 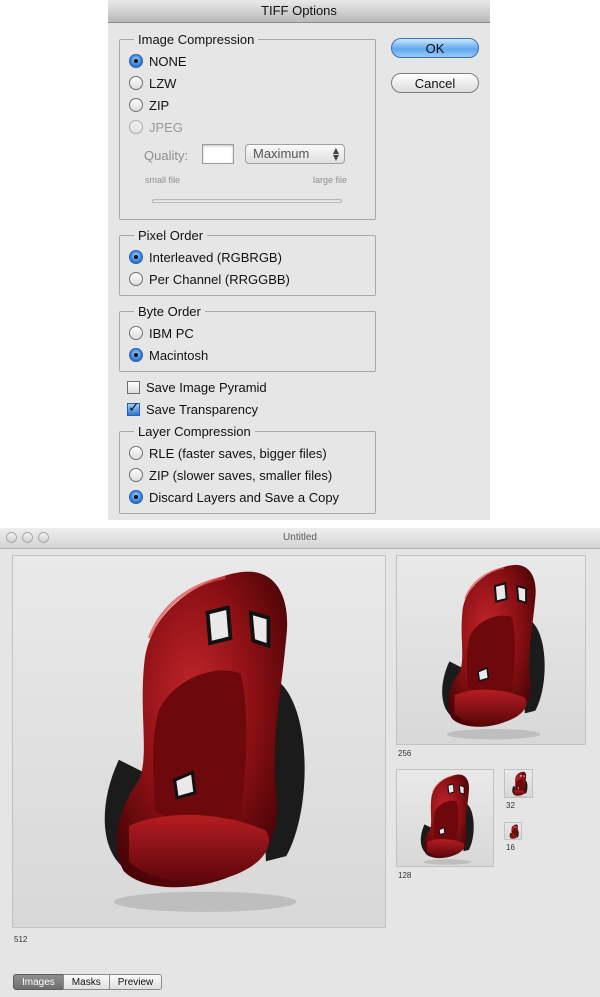 What do you see at coordinates (136, 127) in the screenshot?
I see `radio-disabled-icon` at bounding box center [136, 127].